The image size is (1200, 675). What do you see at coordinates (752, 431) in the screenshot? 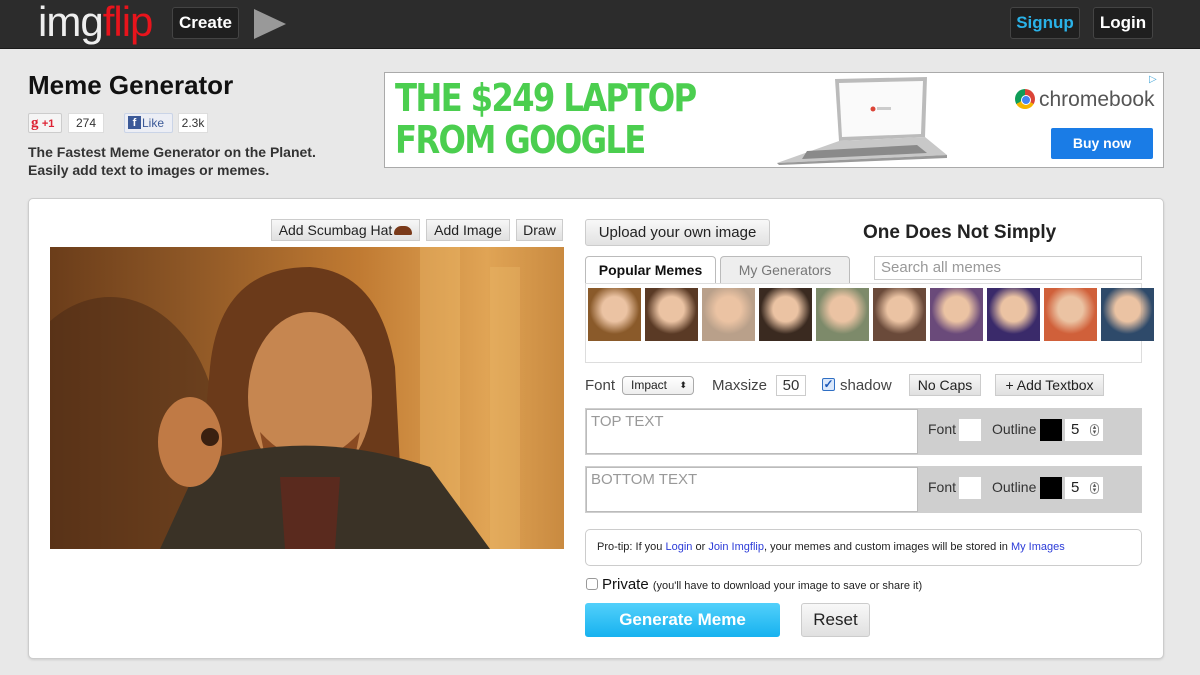
I see `top-text-input: TOP TEXT` at bounding box center [752, 431].